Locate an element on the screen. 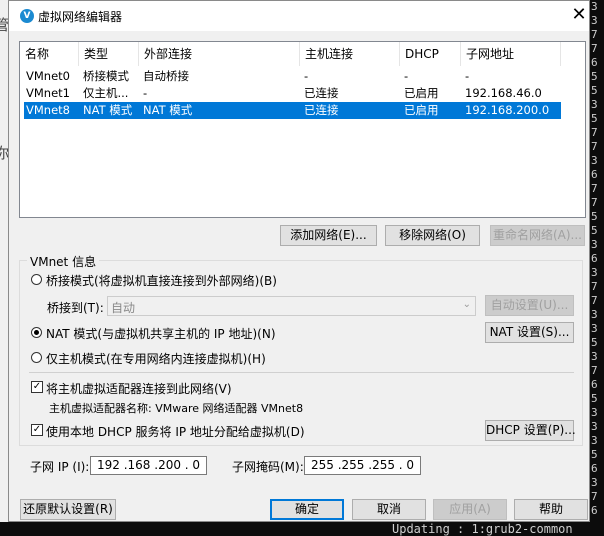  divider is located at coordinates (301, 372).